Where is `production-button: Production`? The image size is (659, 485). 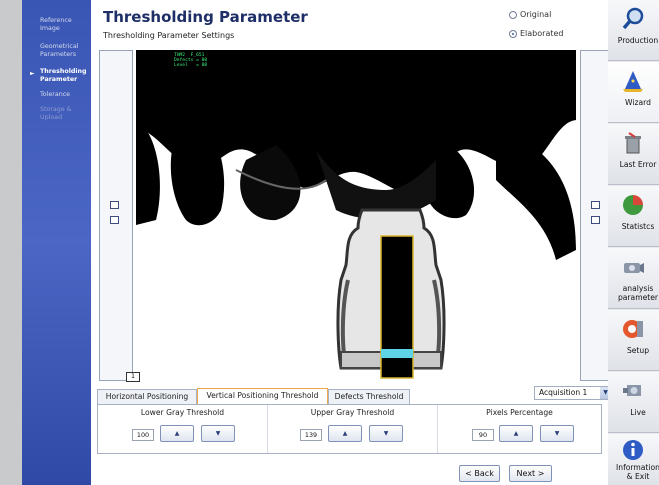 production-button: Production is located at coordinates (633, 30).